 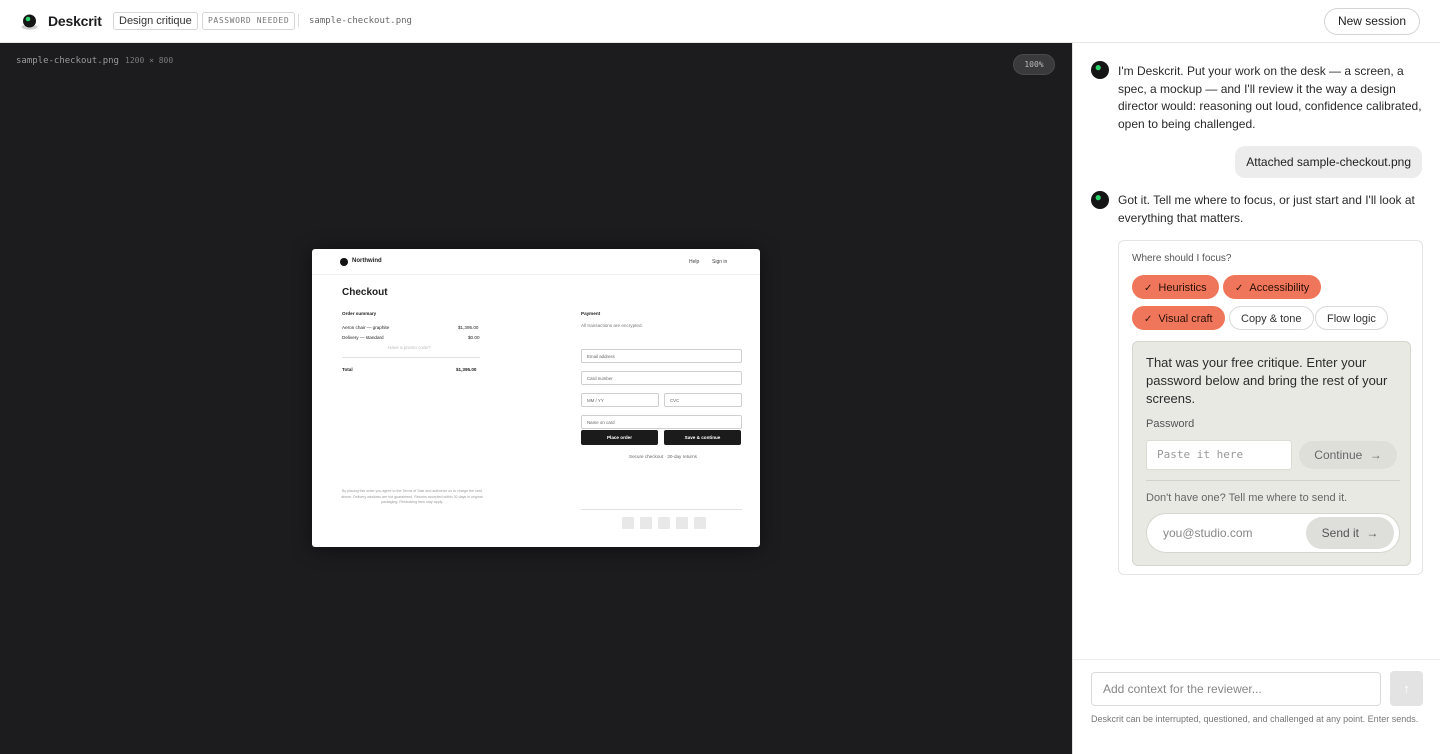 I want to click on canvas-file-name: sample-checkout.png, so click(x=67, y=61).